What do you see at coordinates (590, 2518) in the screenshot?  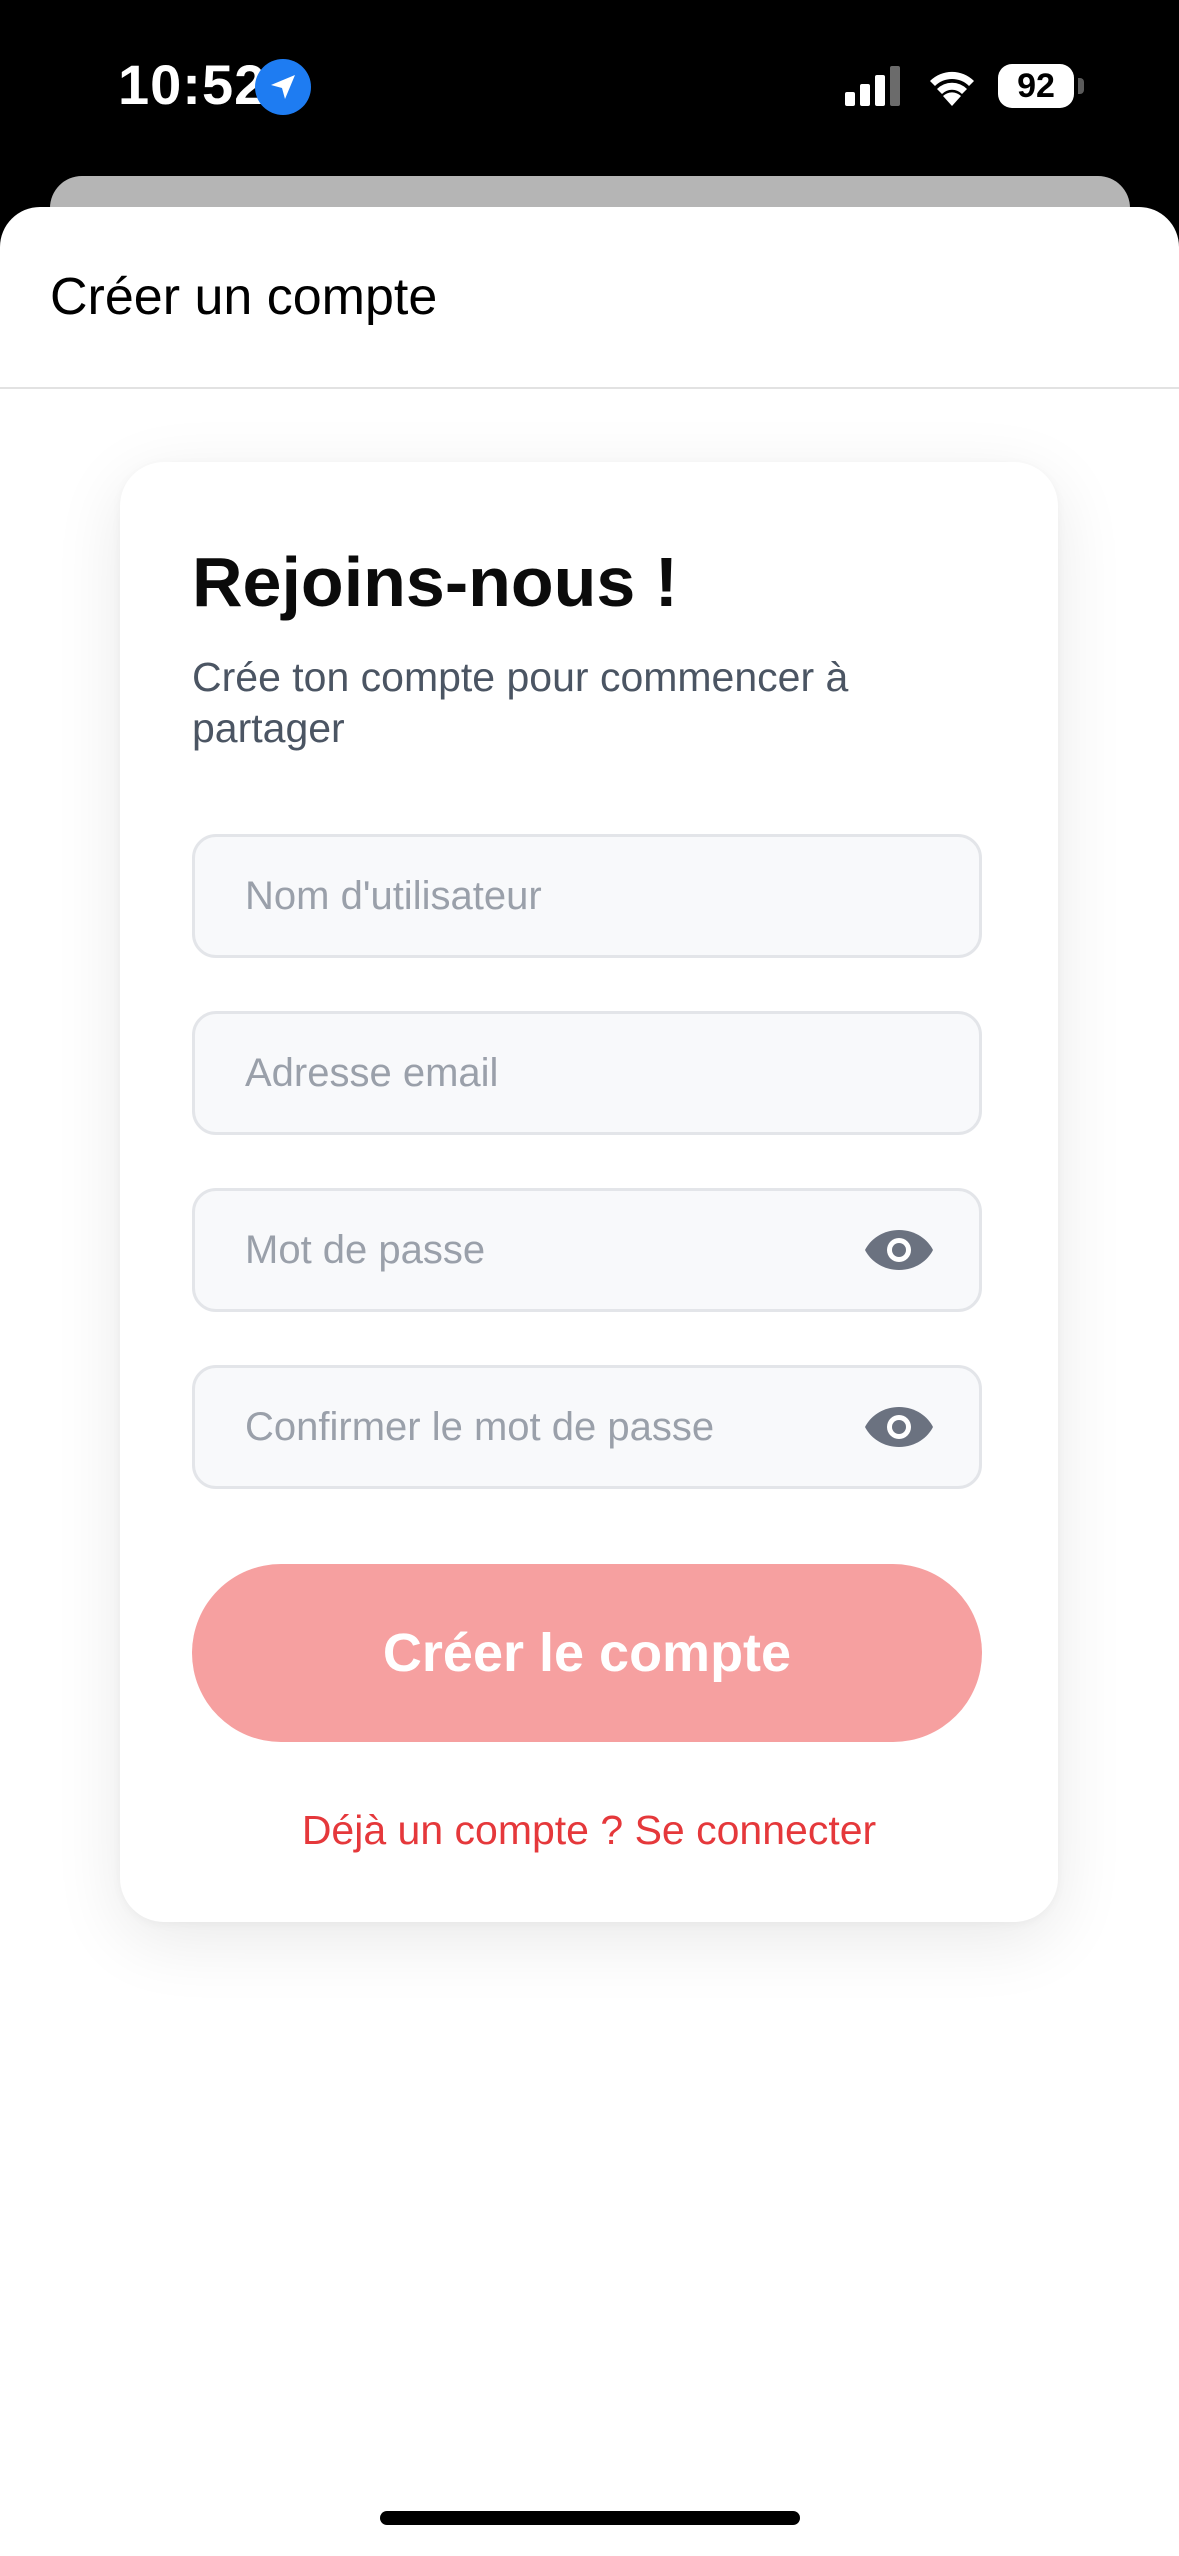 I see `home-indicator` at bounding box center [590, 2518].